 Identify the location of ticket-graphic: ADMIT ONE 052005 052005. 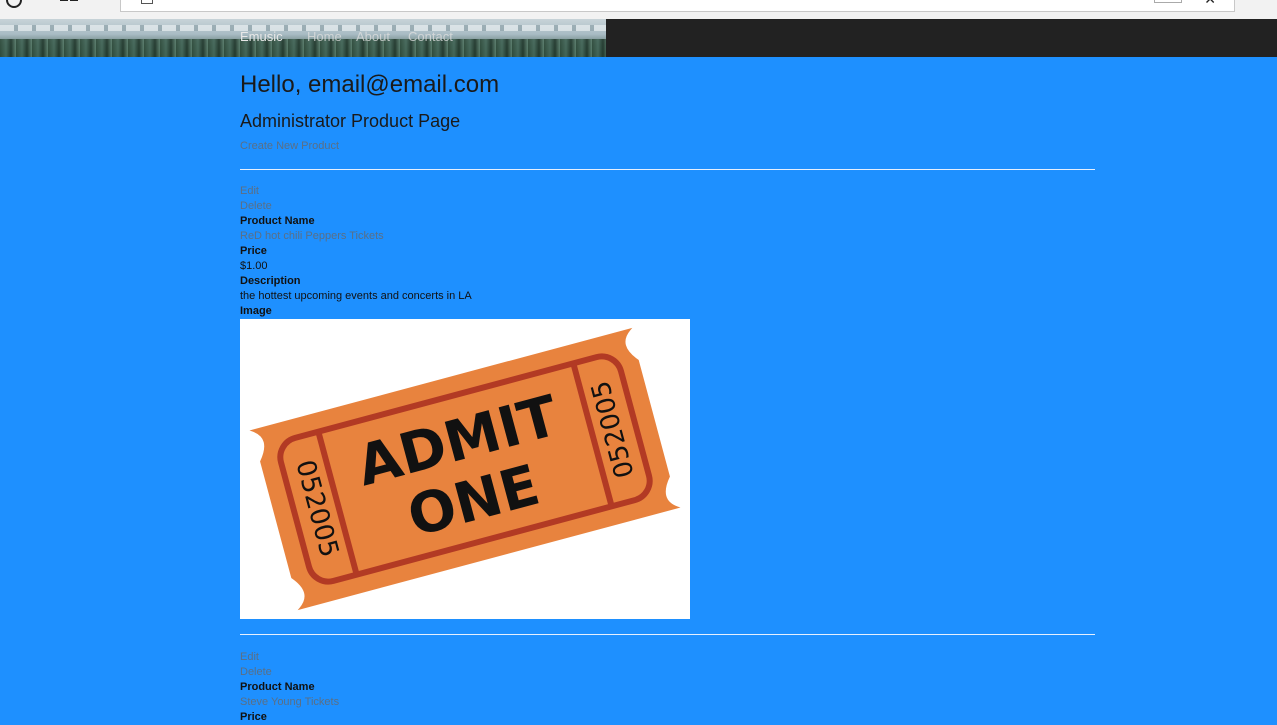
(465, 469).